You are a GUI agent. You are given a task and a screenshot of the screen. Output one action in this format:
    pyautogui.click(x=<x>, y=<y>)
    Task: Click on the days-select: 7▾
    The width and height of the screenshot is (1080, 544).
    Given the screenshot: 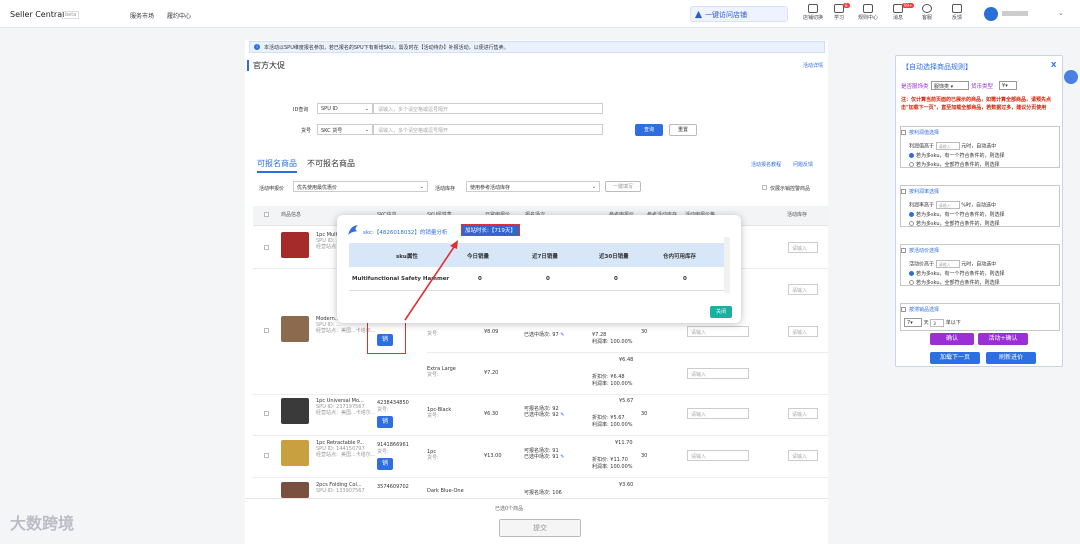 What is the action you would take?
    pyautogui.click(x=913, y=322)
    